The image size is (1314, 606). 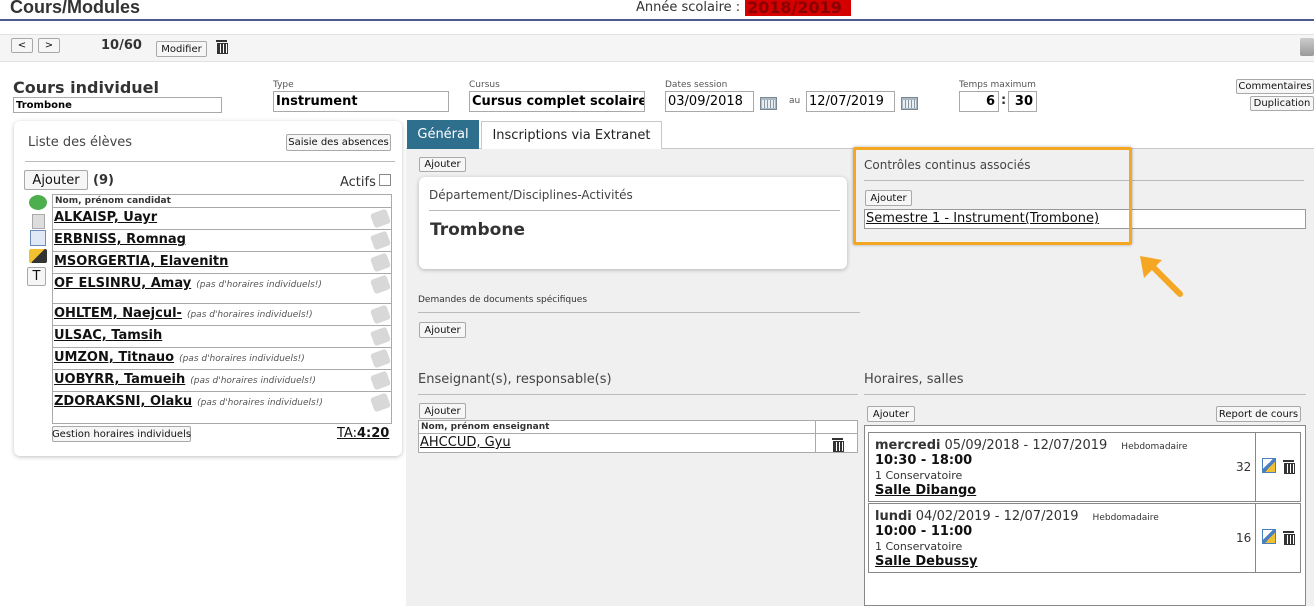 What do you see at coordinates (443, 134) in the screenshot?
I see `tab-general: Général` at bounding box center [443, 134].